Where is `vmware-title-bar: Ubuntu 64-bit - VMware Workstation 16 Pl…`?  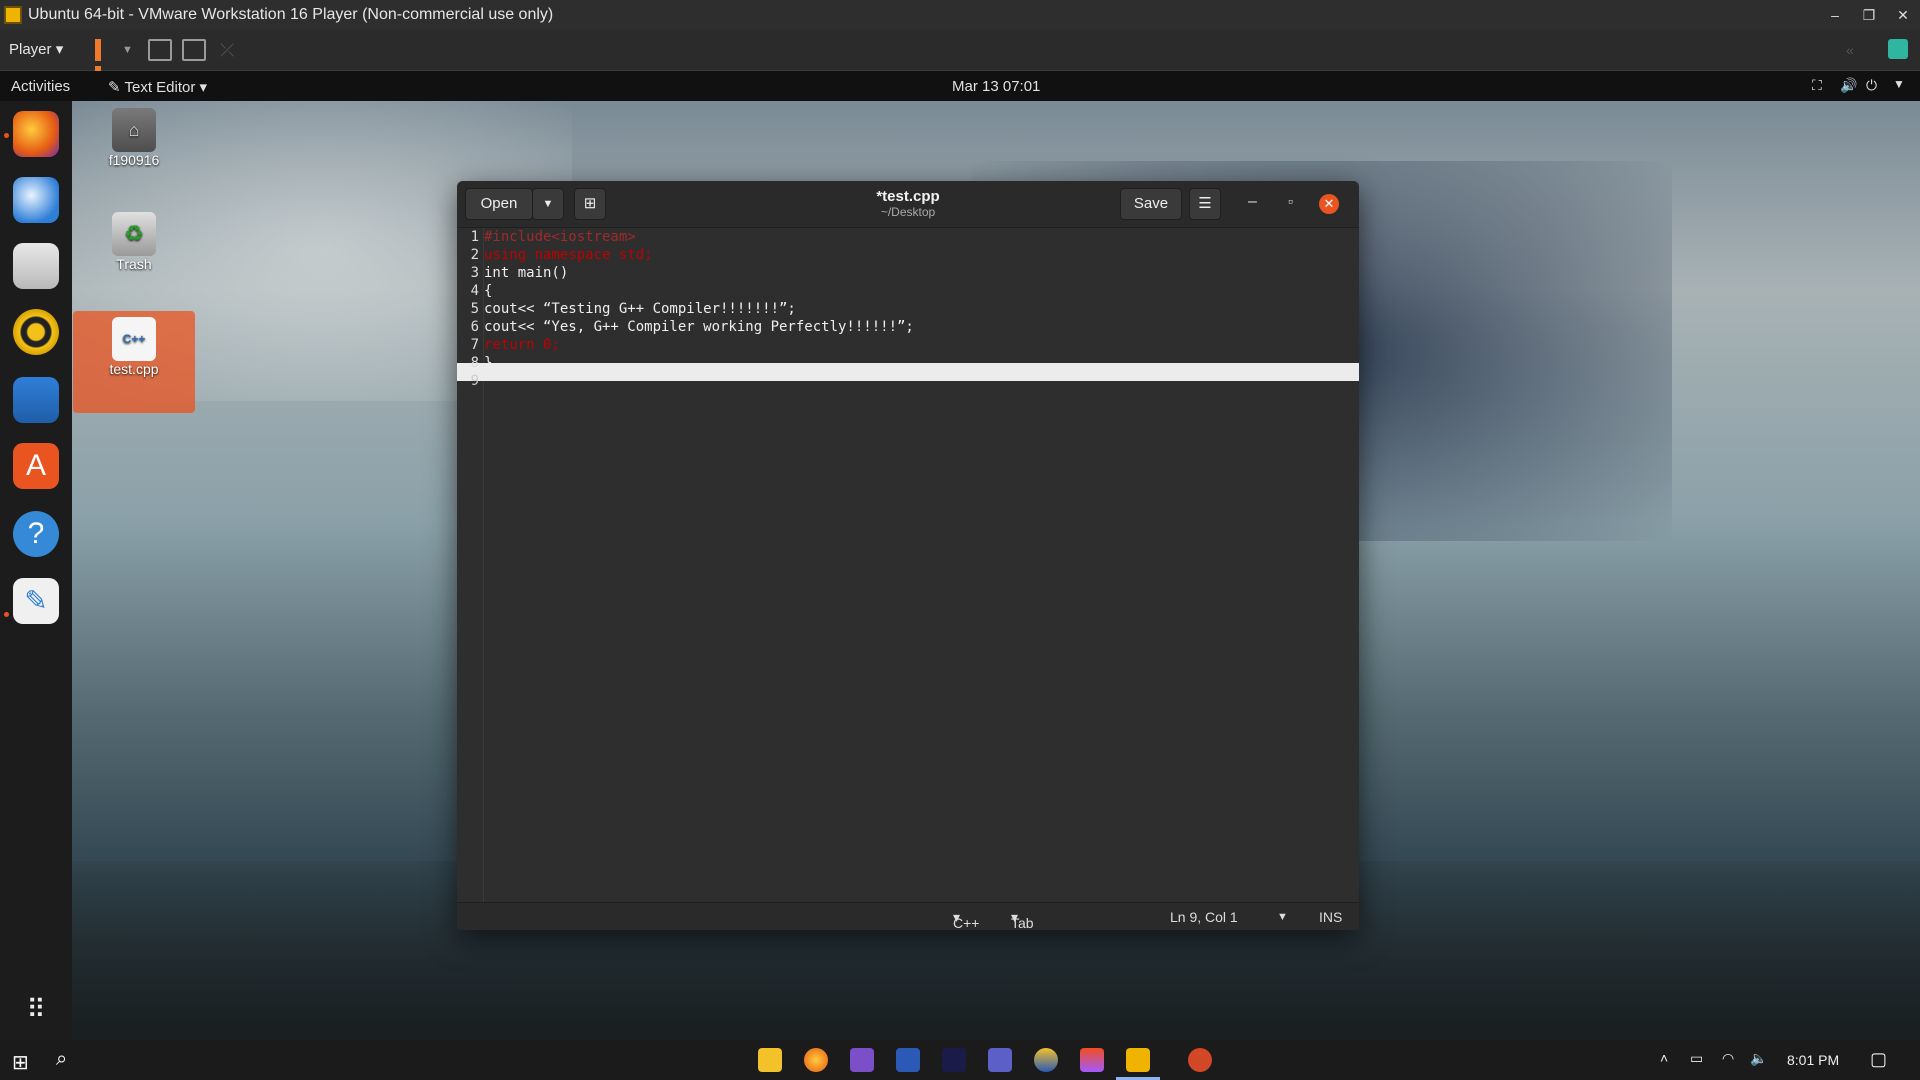 vmware-title-bar: Ubuntu 64-bit - VMware Workstation 16 Pl… is located at coordinates (960, 15).